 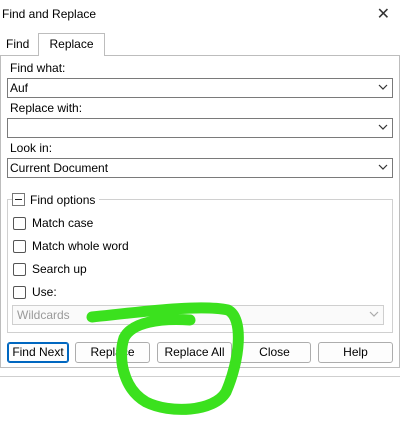 What do you see at coordinates (59, 168) in the screenshot?
I see `look-in-value: Current Document` at bounding box center [59, 168].